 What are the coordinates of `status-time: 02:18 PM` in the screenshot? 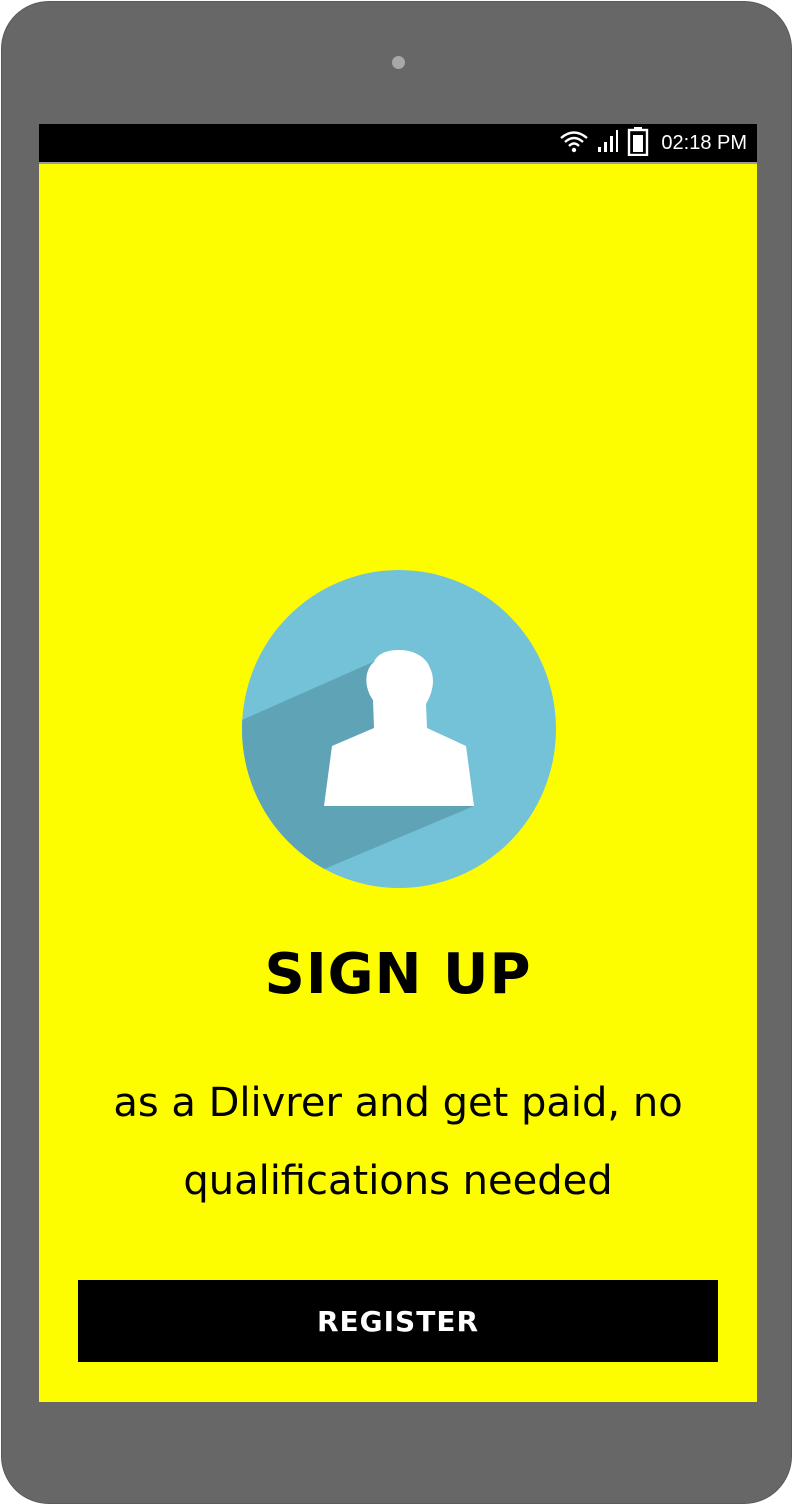 It's located at (704, 142).